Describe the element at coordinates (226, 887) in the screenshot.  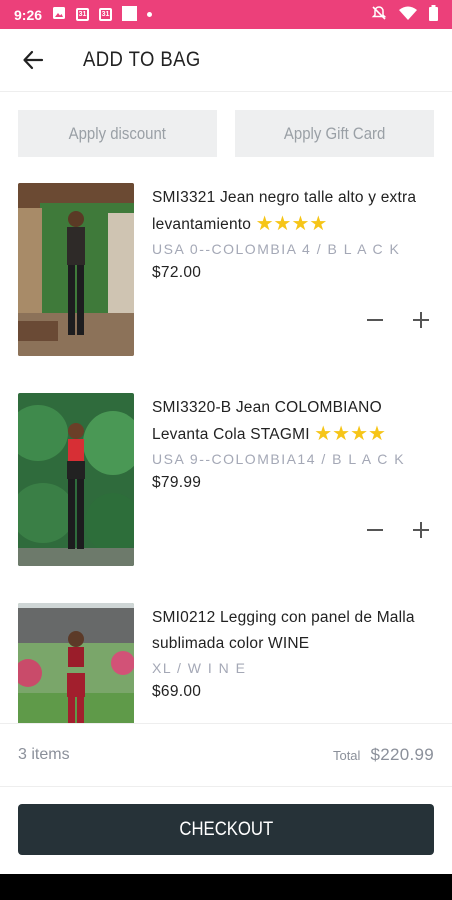
I see `system-navigation-bar` at that location.